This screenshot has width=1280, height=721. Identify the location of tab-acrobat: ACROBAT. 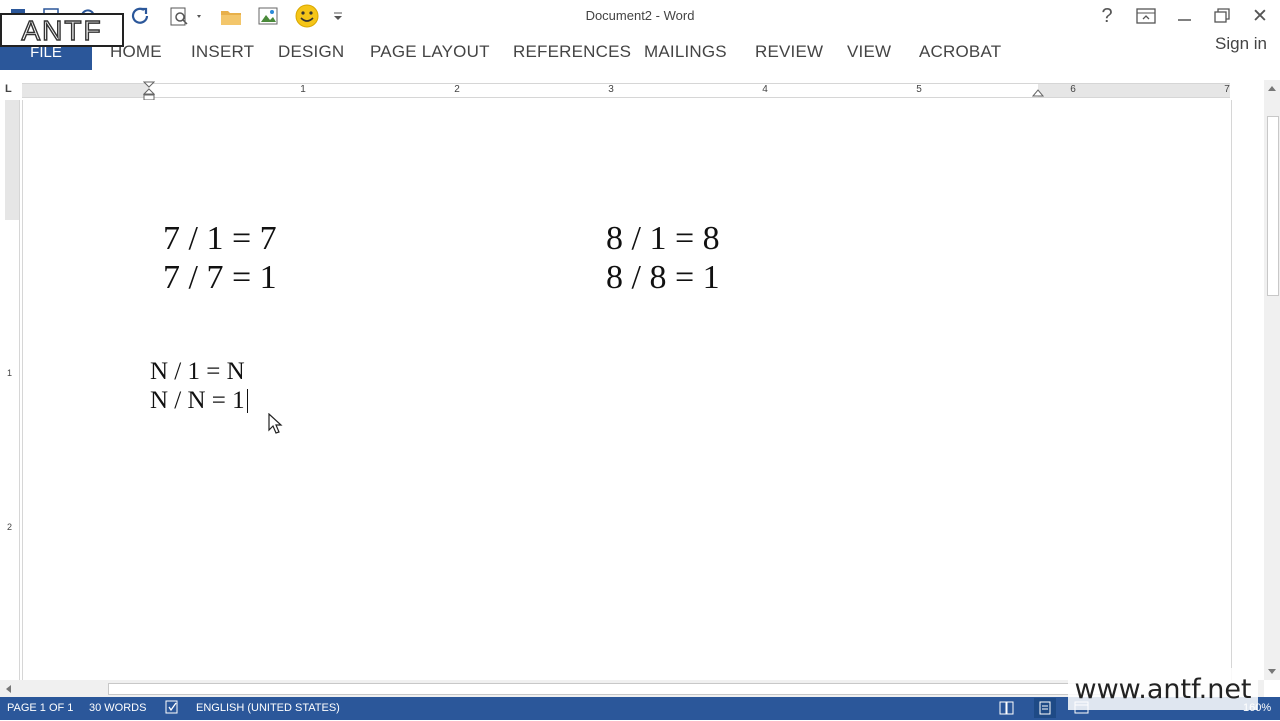
(960, 52).